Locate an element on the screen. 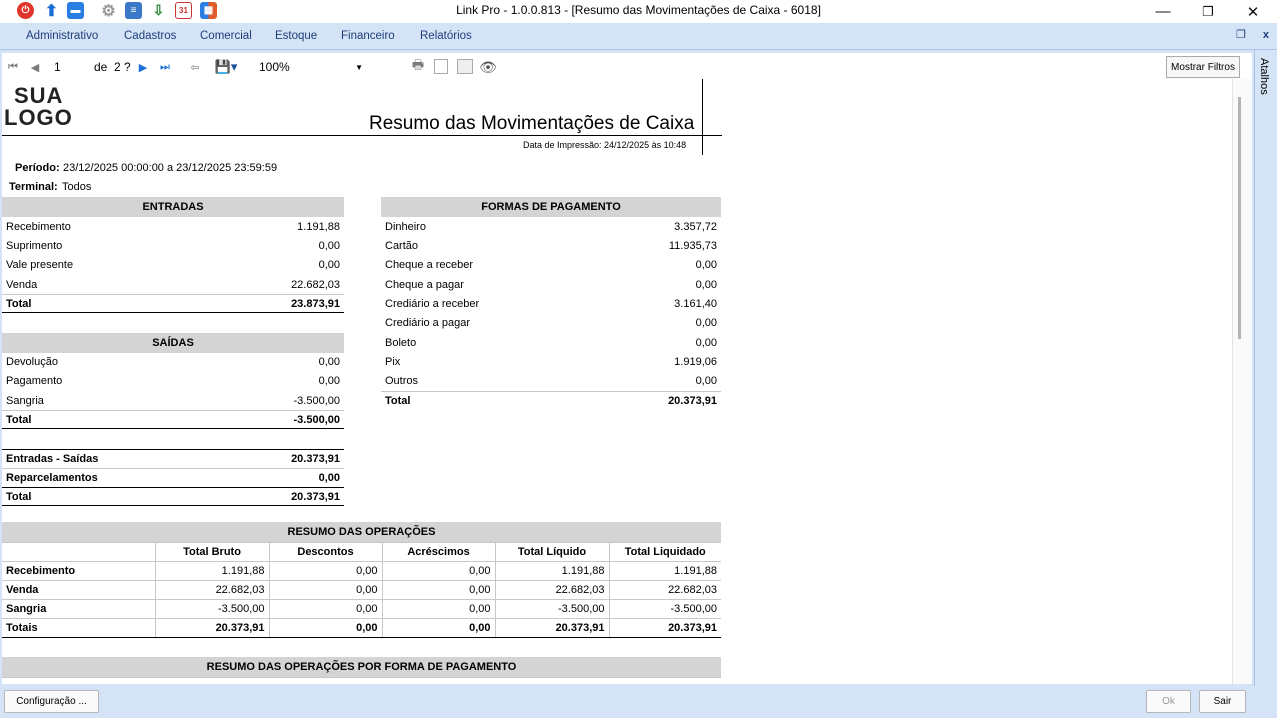 Image resolution: width=1277 pixels, height=718 pixels. page-total-label: 2 ? is located at coordinates (122, 67).